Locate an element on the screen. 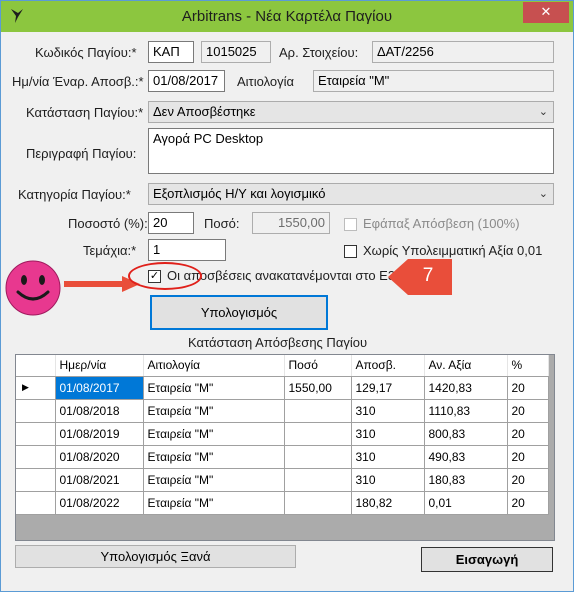  status-select-value: Δεν Αποσβέστηκε is located at coordinates (204, 111).